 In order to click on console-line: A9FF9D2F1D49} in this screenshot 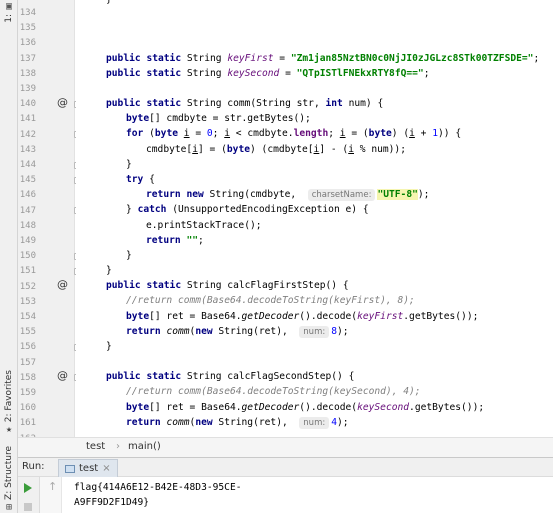, I will do `click(112, 502)`.